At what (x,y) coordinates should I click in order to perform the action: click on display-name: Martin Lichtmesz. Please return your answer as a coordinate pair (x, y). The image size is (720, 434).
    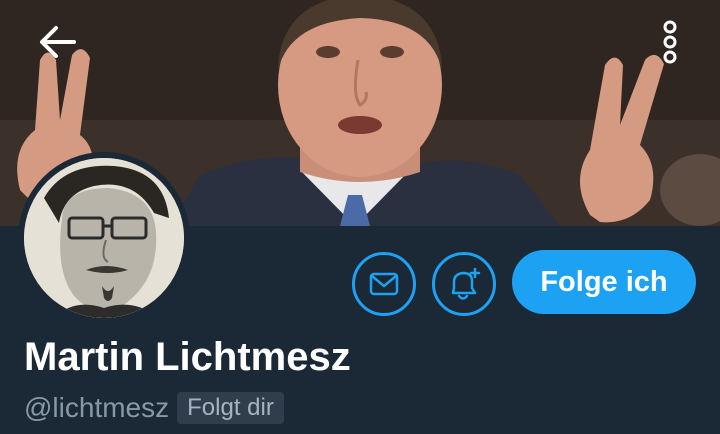
    Looking at the image, I should click on (187, 357).